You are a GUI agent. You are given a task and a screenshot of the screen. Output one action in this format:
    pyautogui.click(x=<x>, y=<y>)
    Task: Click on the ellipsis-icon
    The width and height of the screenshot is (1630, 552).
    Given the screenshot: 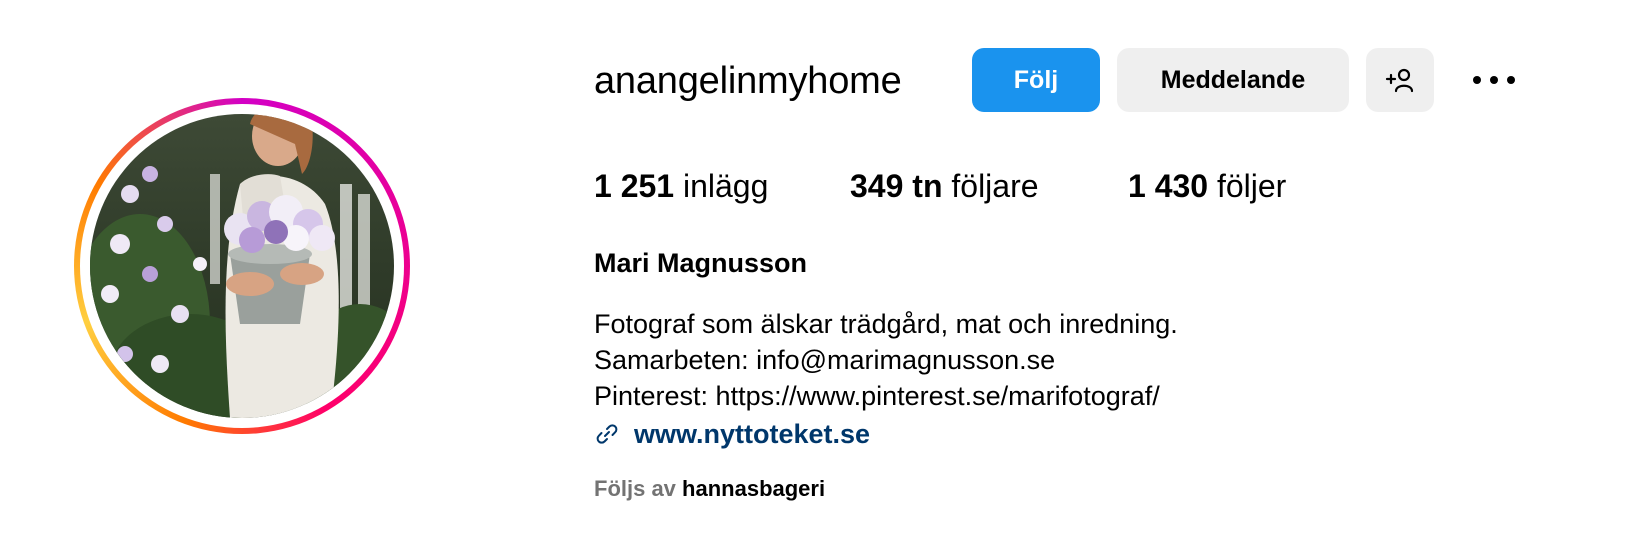 What is the action you would take?
    pyautogui.click(x=1494, y=80)
    